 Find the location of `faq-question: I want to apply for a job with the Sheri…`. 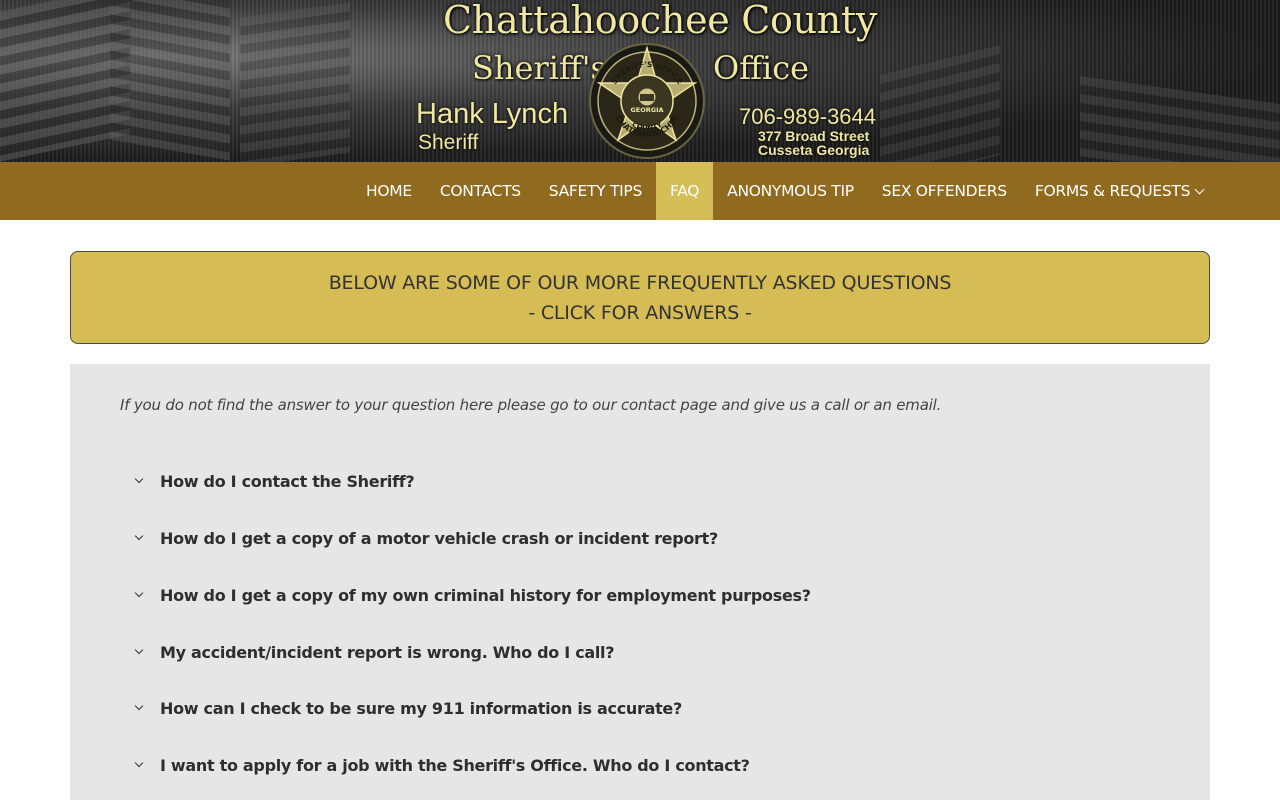

faq-question: I want to apply for a job with the Sheri… is located at coordinates (455, 765).